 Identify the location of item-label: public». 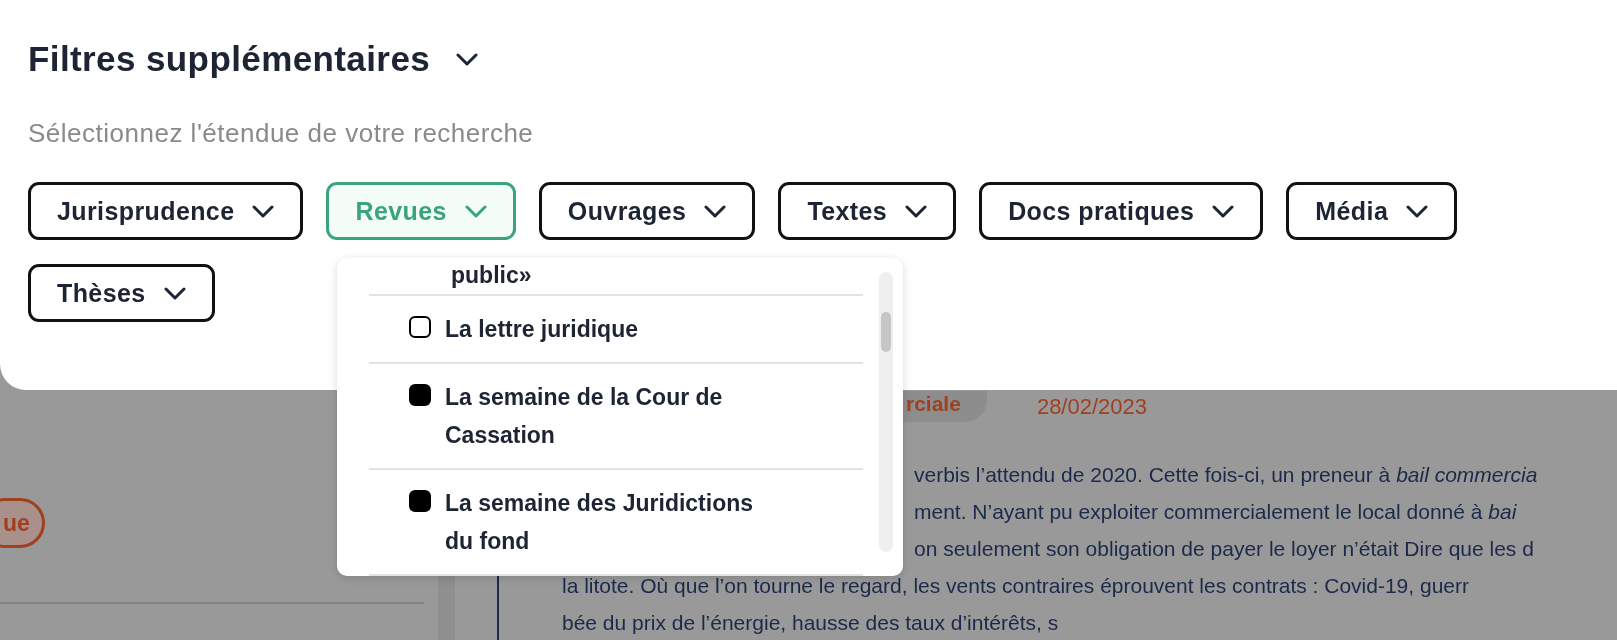
(491, 275).